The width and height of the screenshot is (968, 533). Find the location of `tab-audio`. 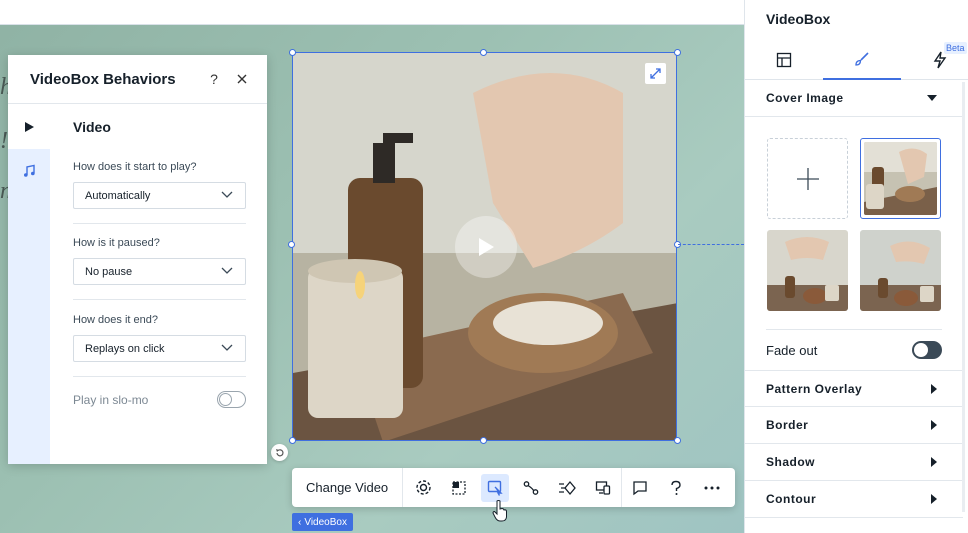

tab-audio is located at coordinates (29, 171).